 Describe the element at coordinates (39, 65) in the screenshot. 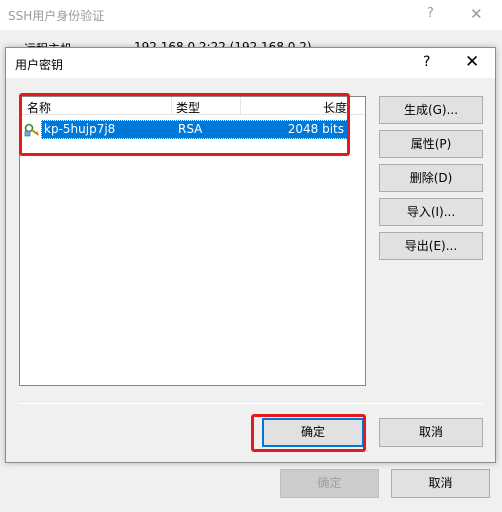

I see `user-key-title: 用户密钥` at that location.